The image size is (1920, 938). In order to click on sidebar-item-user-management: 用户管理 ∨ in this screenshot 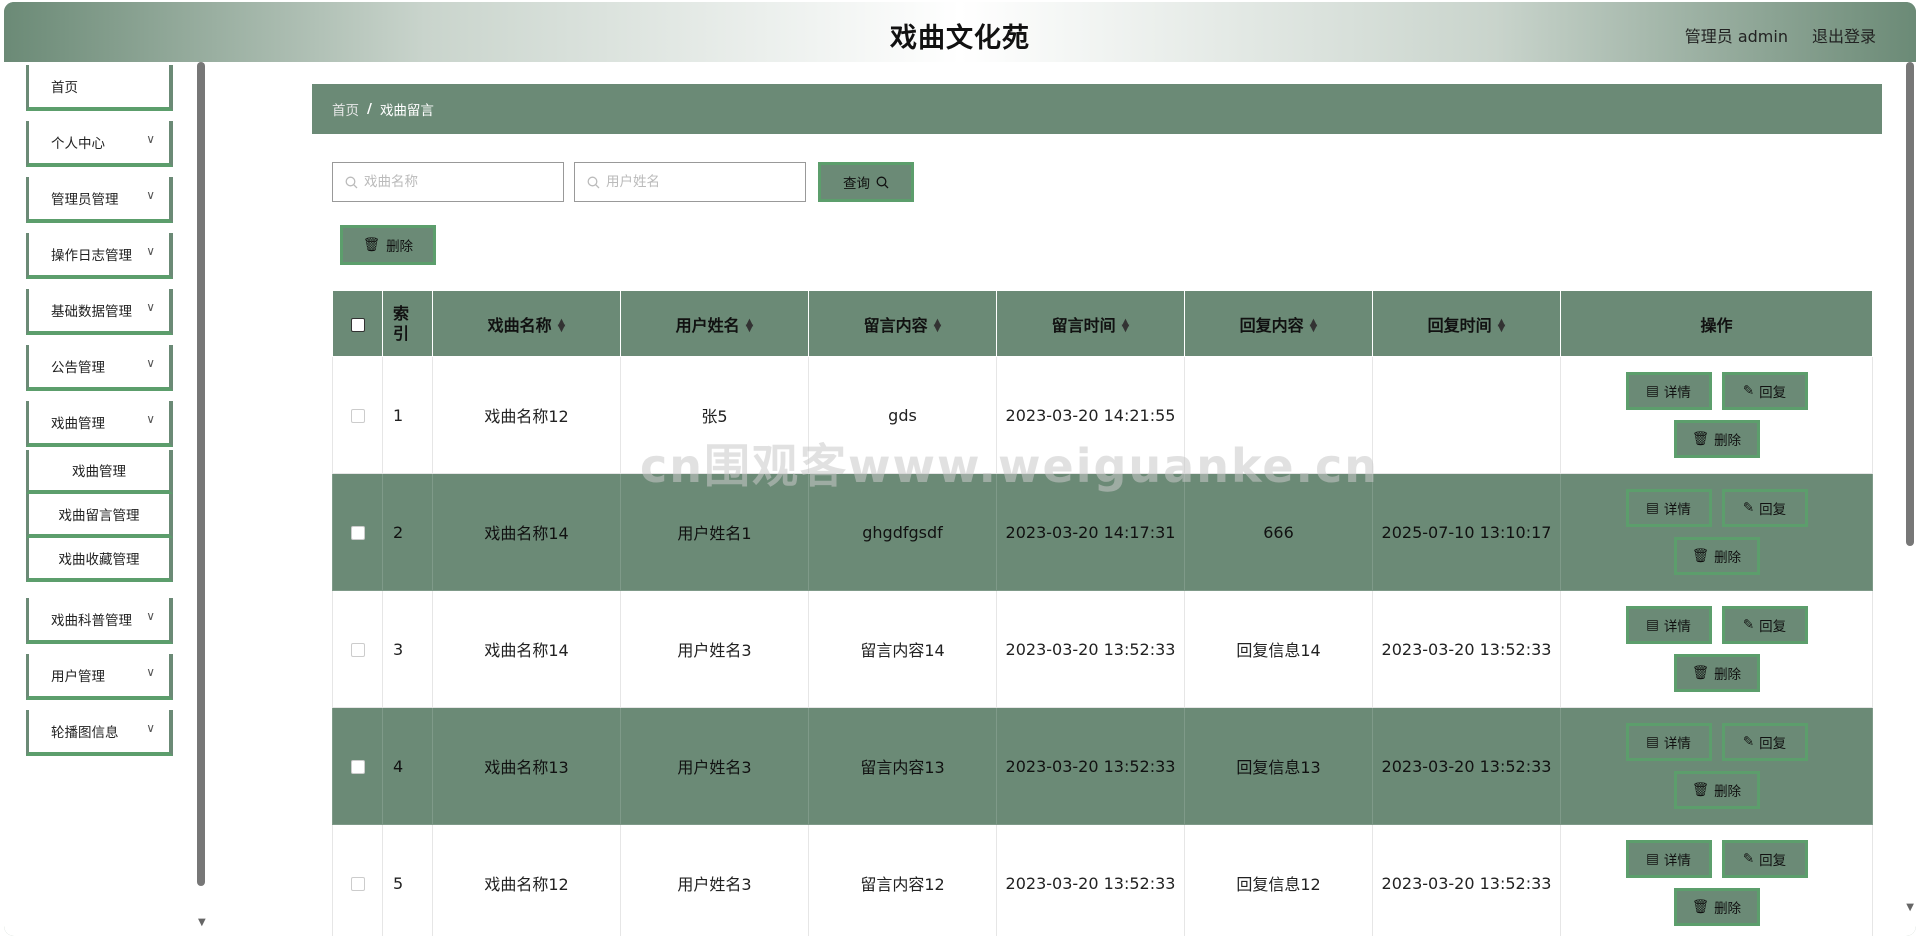, I will do `click(99, 677)`.